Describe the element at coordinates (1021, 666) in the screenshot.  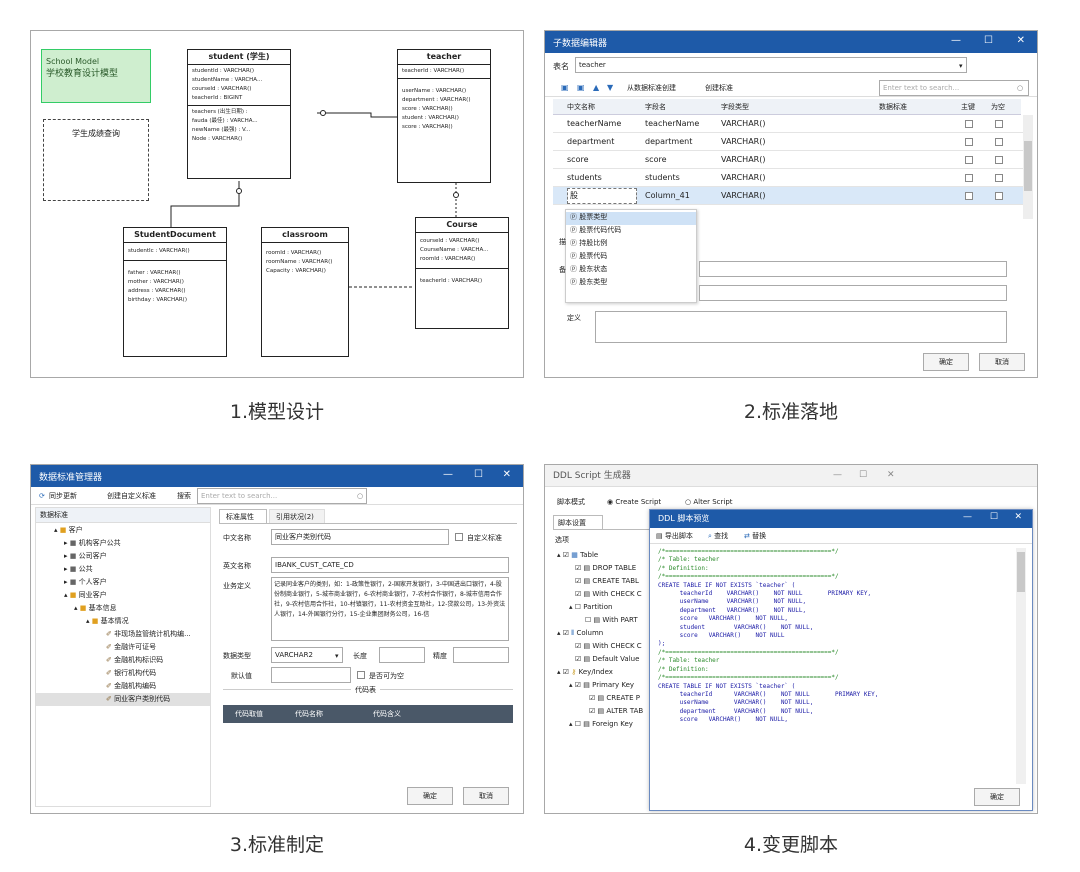
I see `scrollbar` at that location.